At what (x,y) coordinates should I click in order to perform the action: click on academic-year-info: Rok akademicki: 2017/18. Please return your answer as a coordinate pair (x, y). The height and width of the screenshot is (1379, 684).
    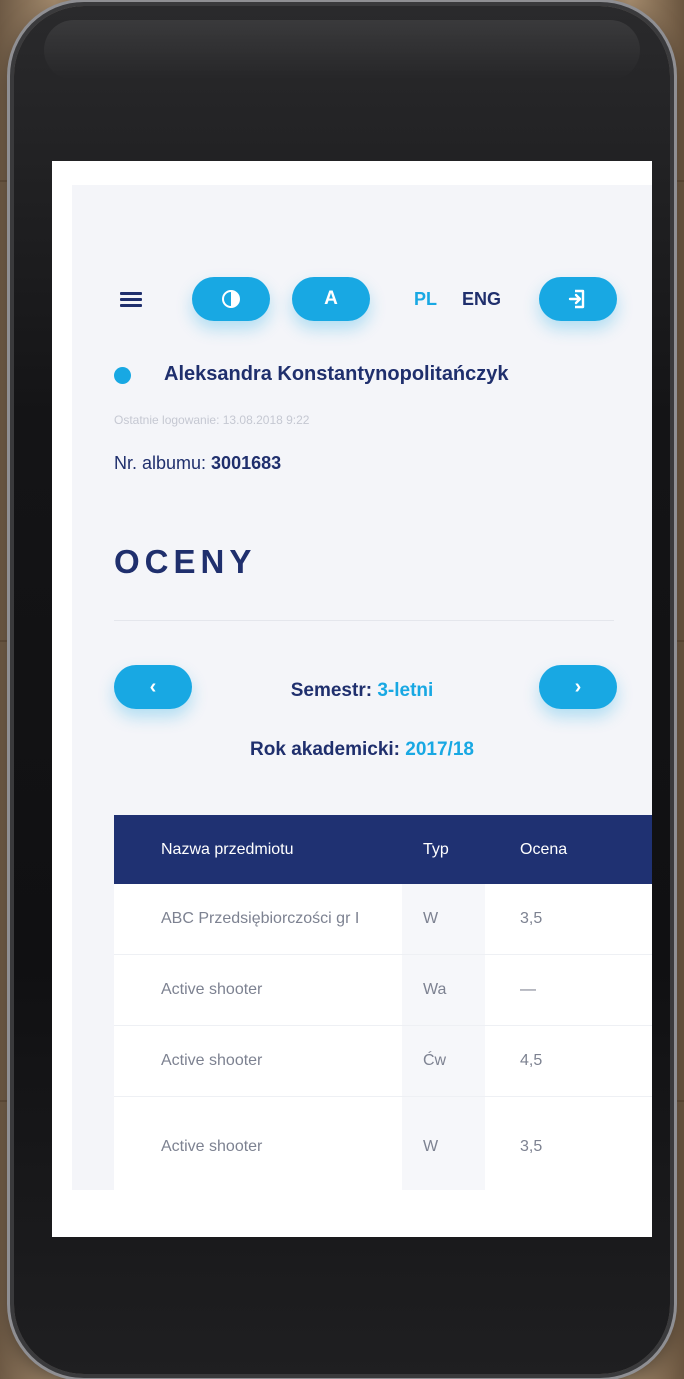
    Looking at the image, I should click on (362, 750).